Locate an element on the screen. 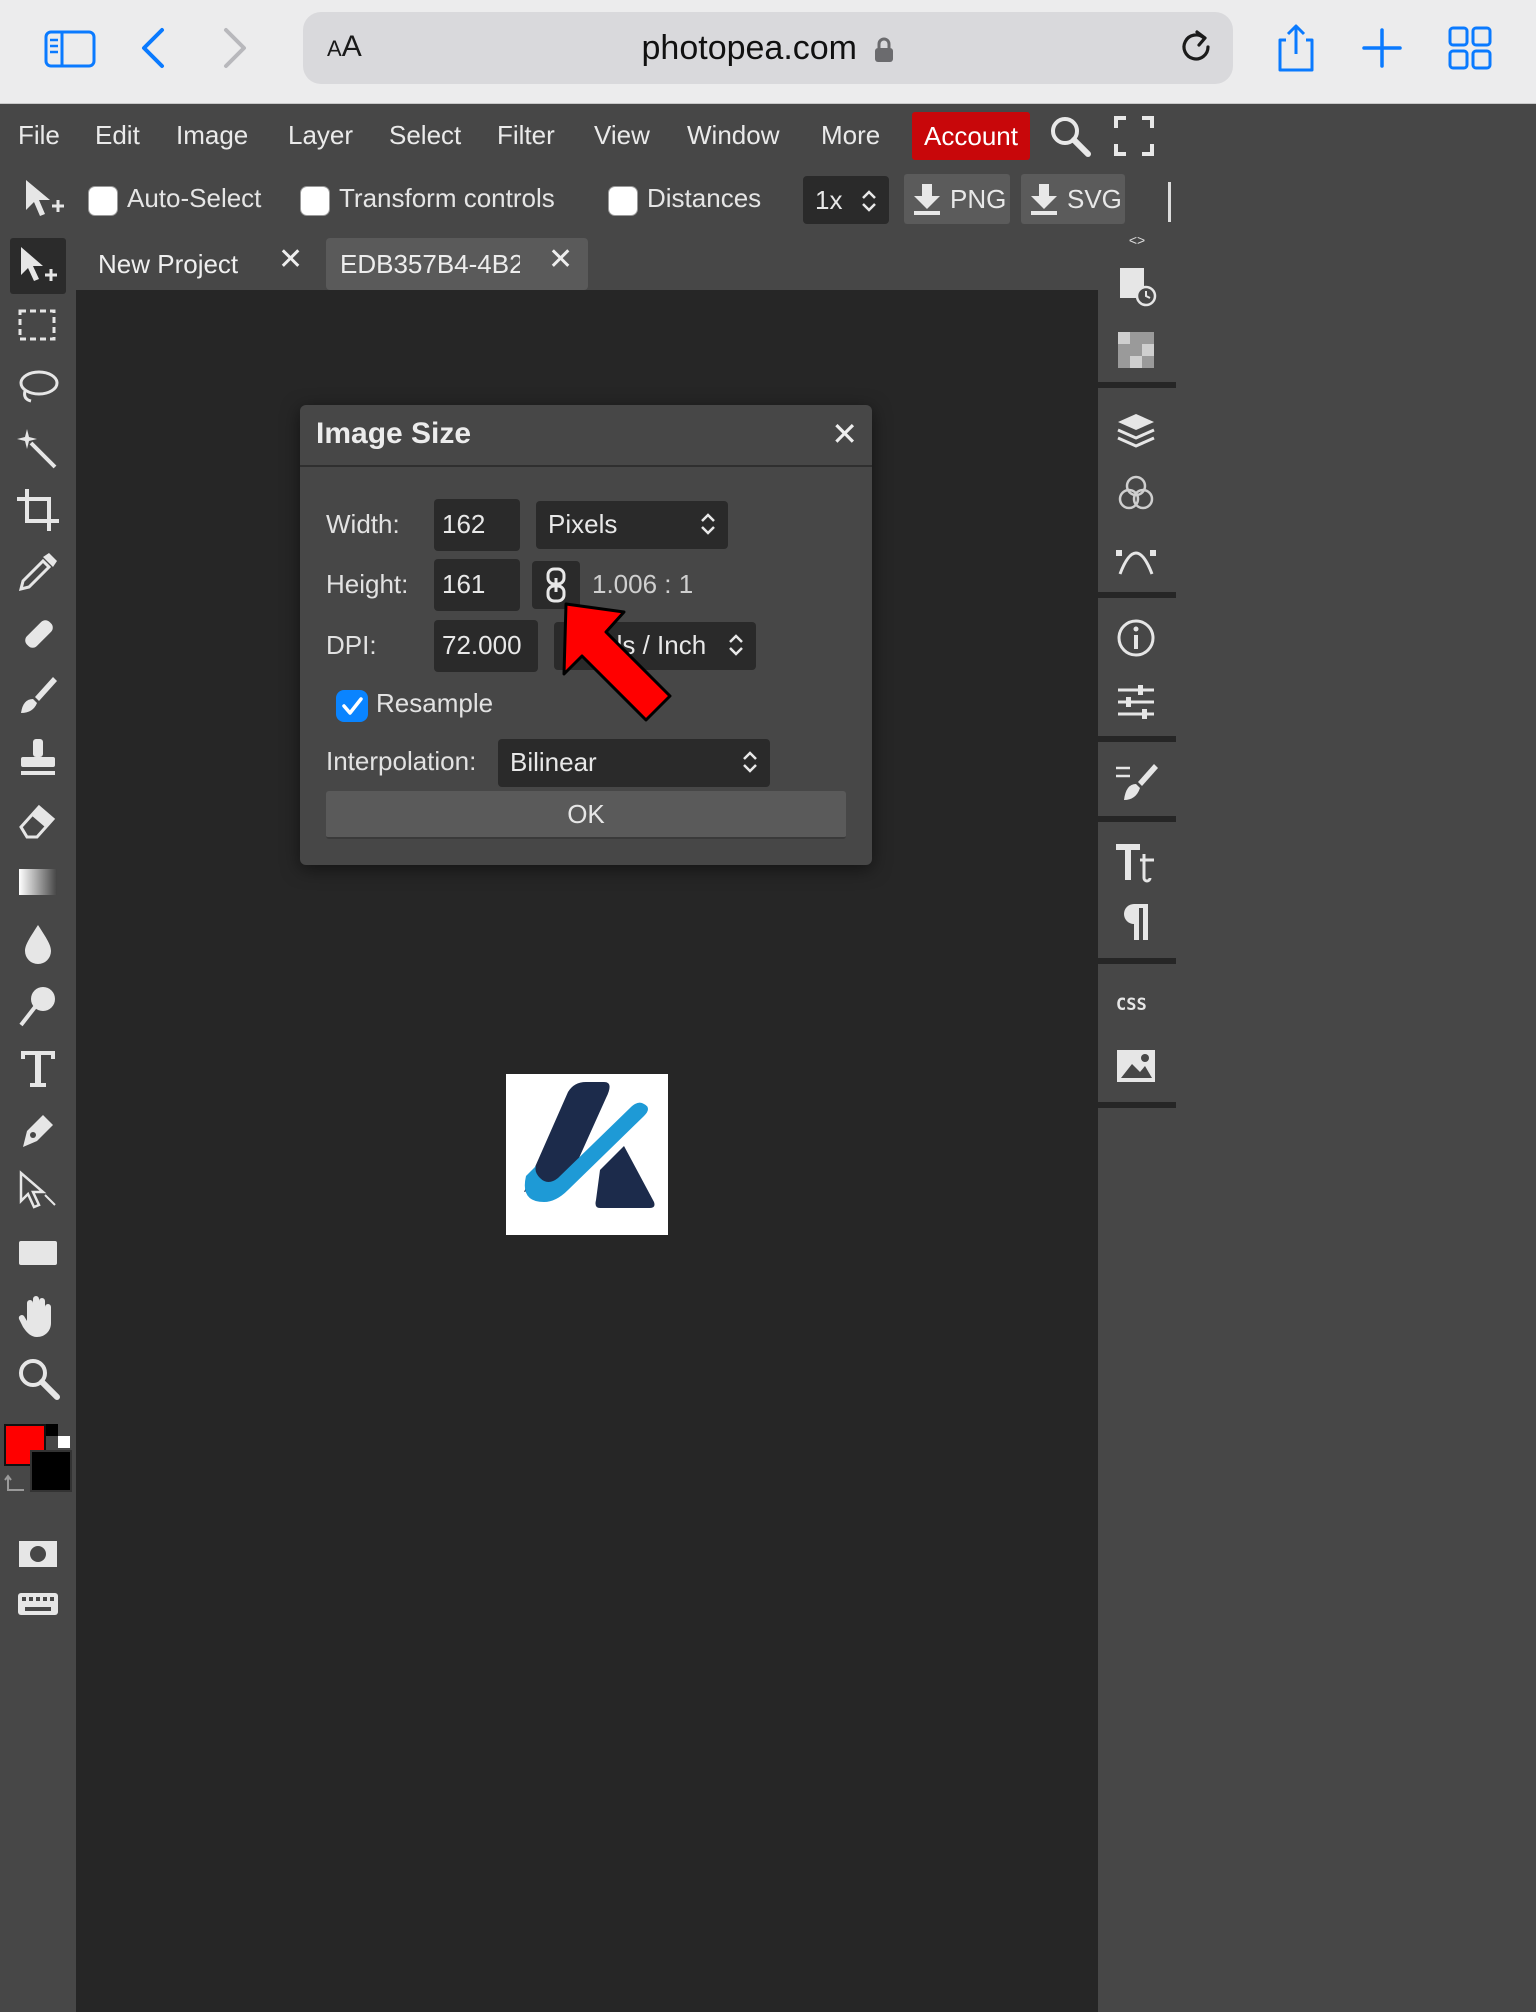 Image resolution: width=1536 pixels, height=2012 pixels. menu-filter: Filter is located at coordinates (526, 135).